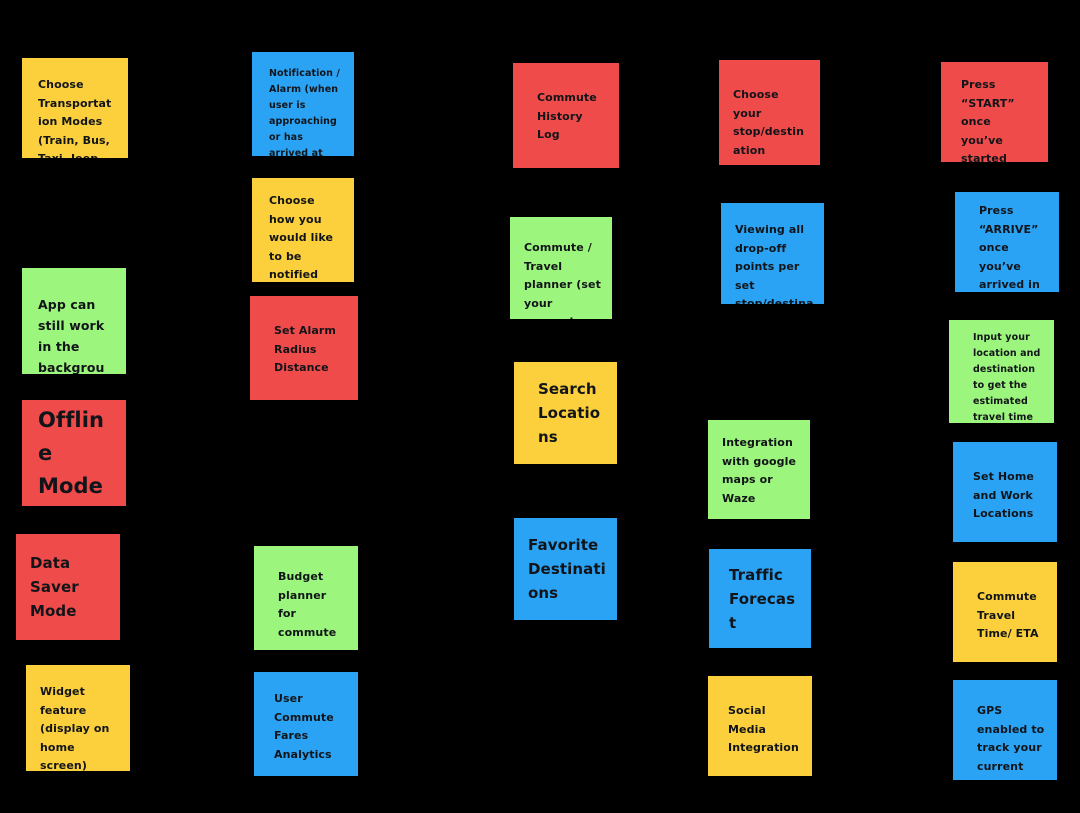 The height and width of the screenshot is (813, 1080). I want to click on sticky-note-text: Set Alarm Radius Distance, so click(305, 349).